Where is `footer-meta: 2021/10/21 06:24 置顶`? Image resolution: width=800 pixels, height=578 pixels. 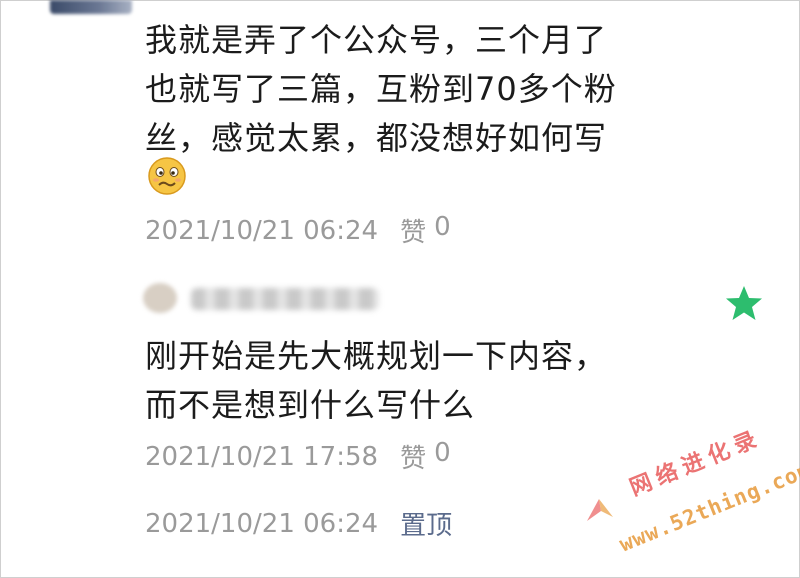 footer-meta: 2021/10/21 06:24 置顶 is located at coordinates (298, 523).